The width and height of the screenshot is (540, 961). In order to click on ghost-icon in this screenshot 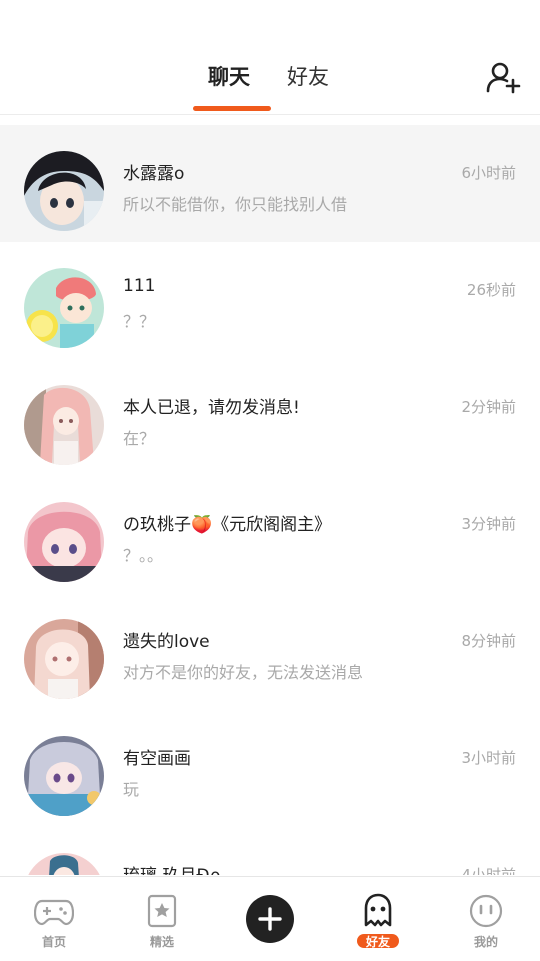, I will do `click(378, 911)`.